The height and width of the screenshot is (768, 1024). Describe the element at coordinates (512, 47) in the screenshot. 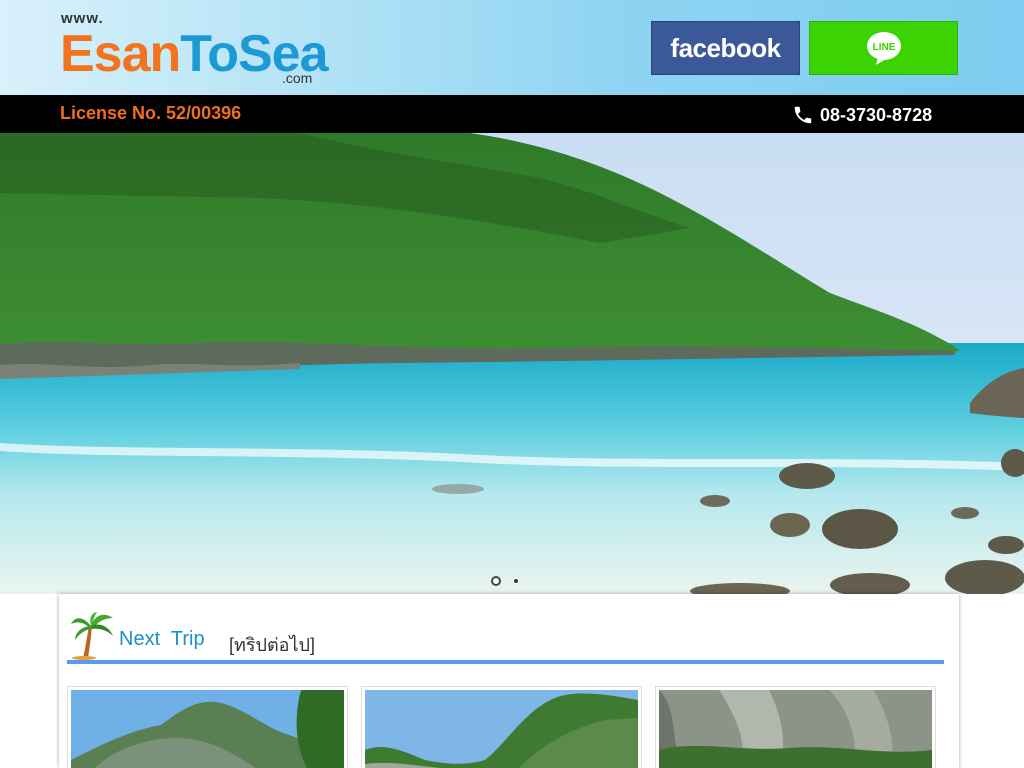

I see `site-header: www. EsanToSea .com facebook LINE` at that location.